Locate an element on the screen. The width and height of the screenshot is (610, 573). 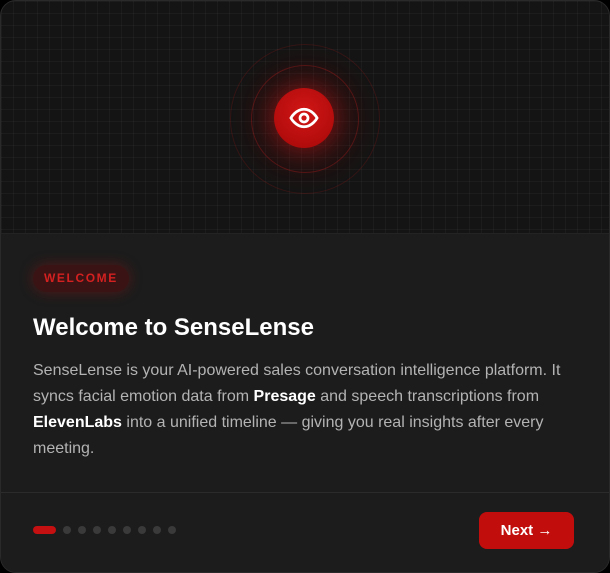
step-dot-active is located at coordinates (44, 530).